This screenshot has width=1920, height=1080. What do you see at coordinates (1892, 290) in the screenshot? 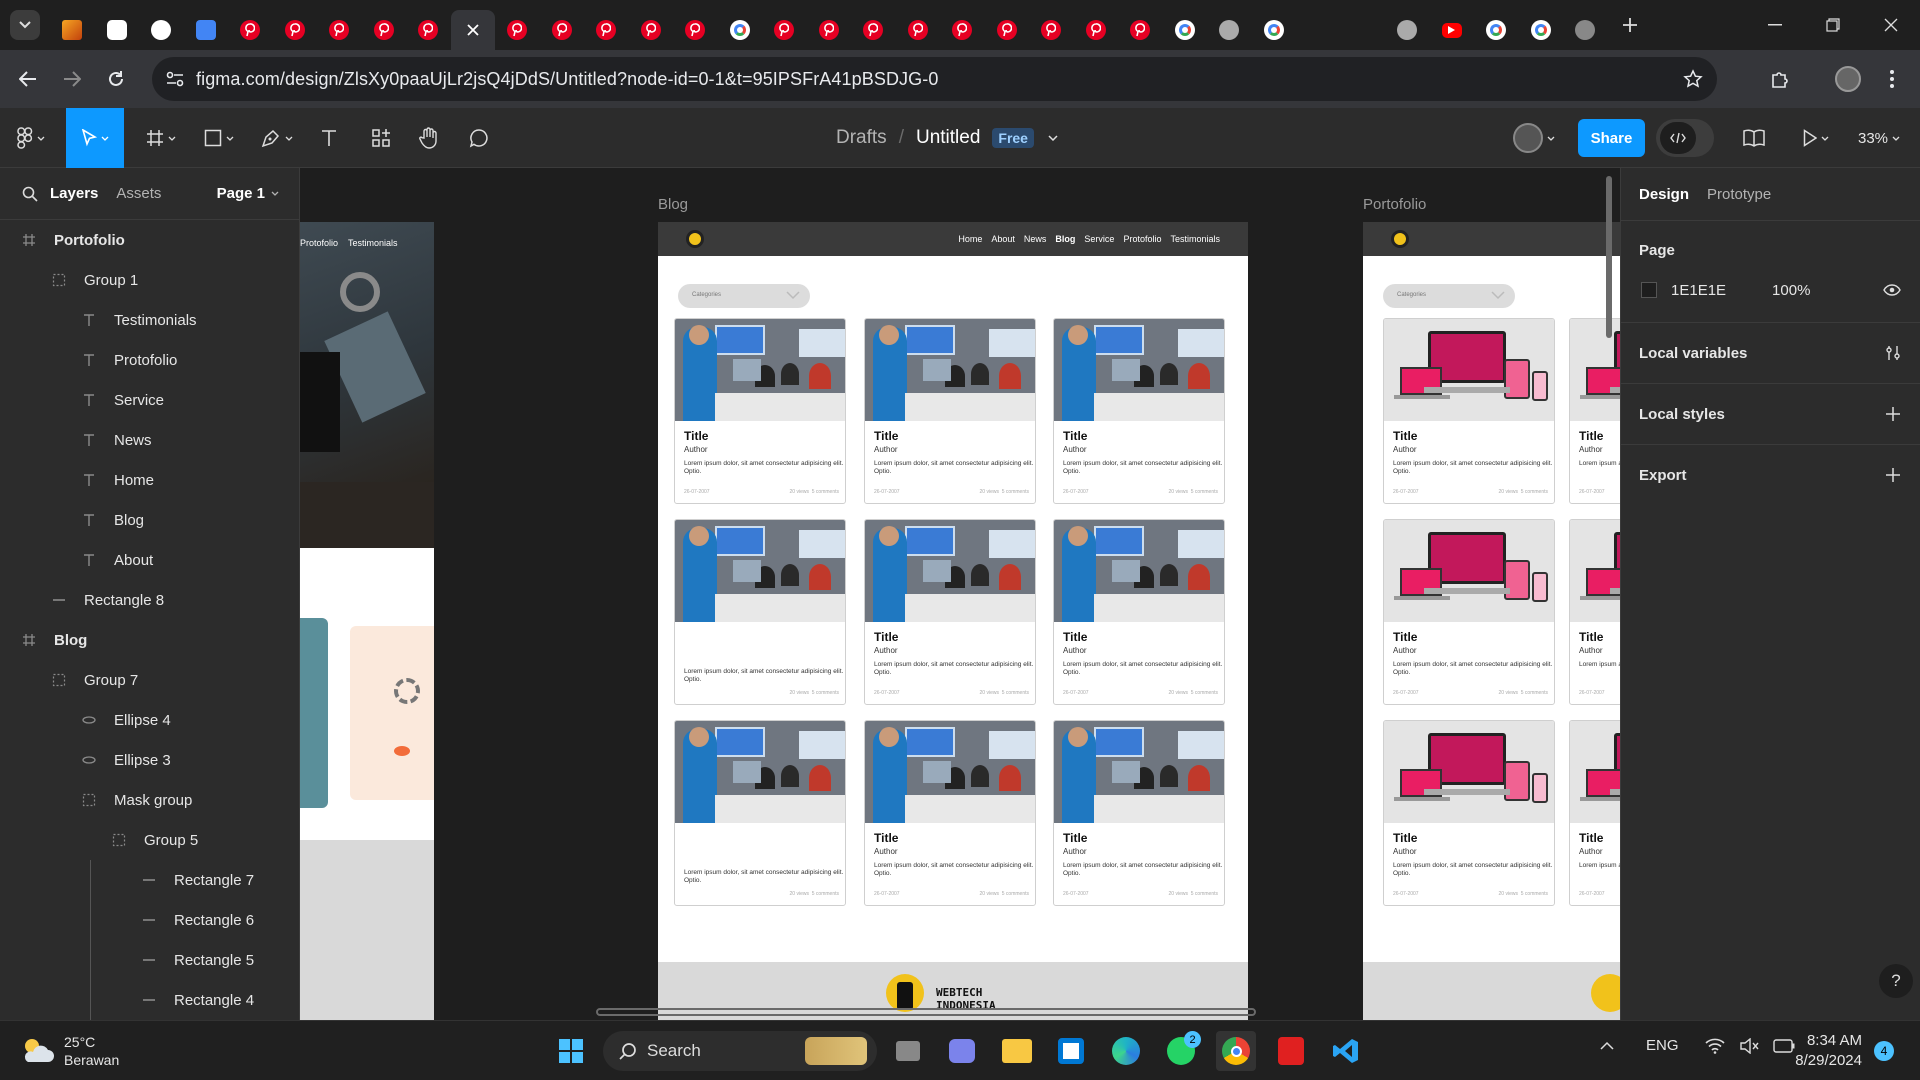
I see `eye-icon` at bounding box center [1892, 290].